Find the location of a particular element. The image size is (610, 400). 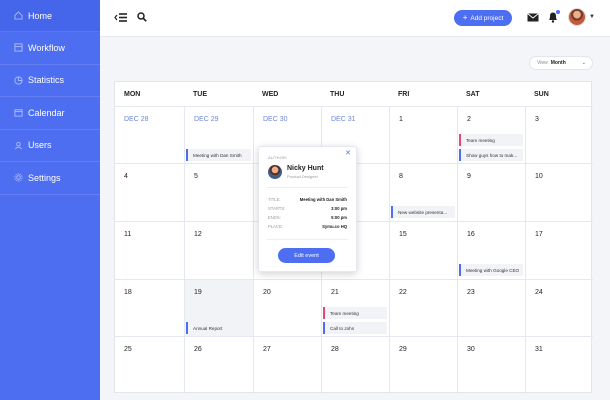

calendar-event: Call to John is located at coordinates (355, 328).